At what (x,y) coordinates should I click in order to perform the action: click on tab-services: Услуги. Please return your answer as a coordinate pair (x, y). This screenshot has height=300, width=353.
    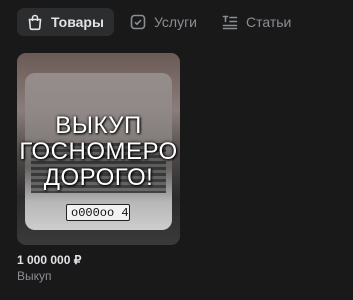
    Looking at the image, I should click on (163, 22).